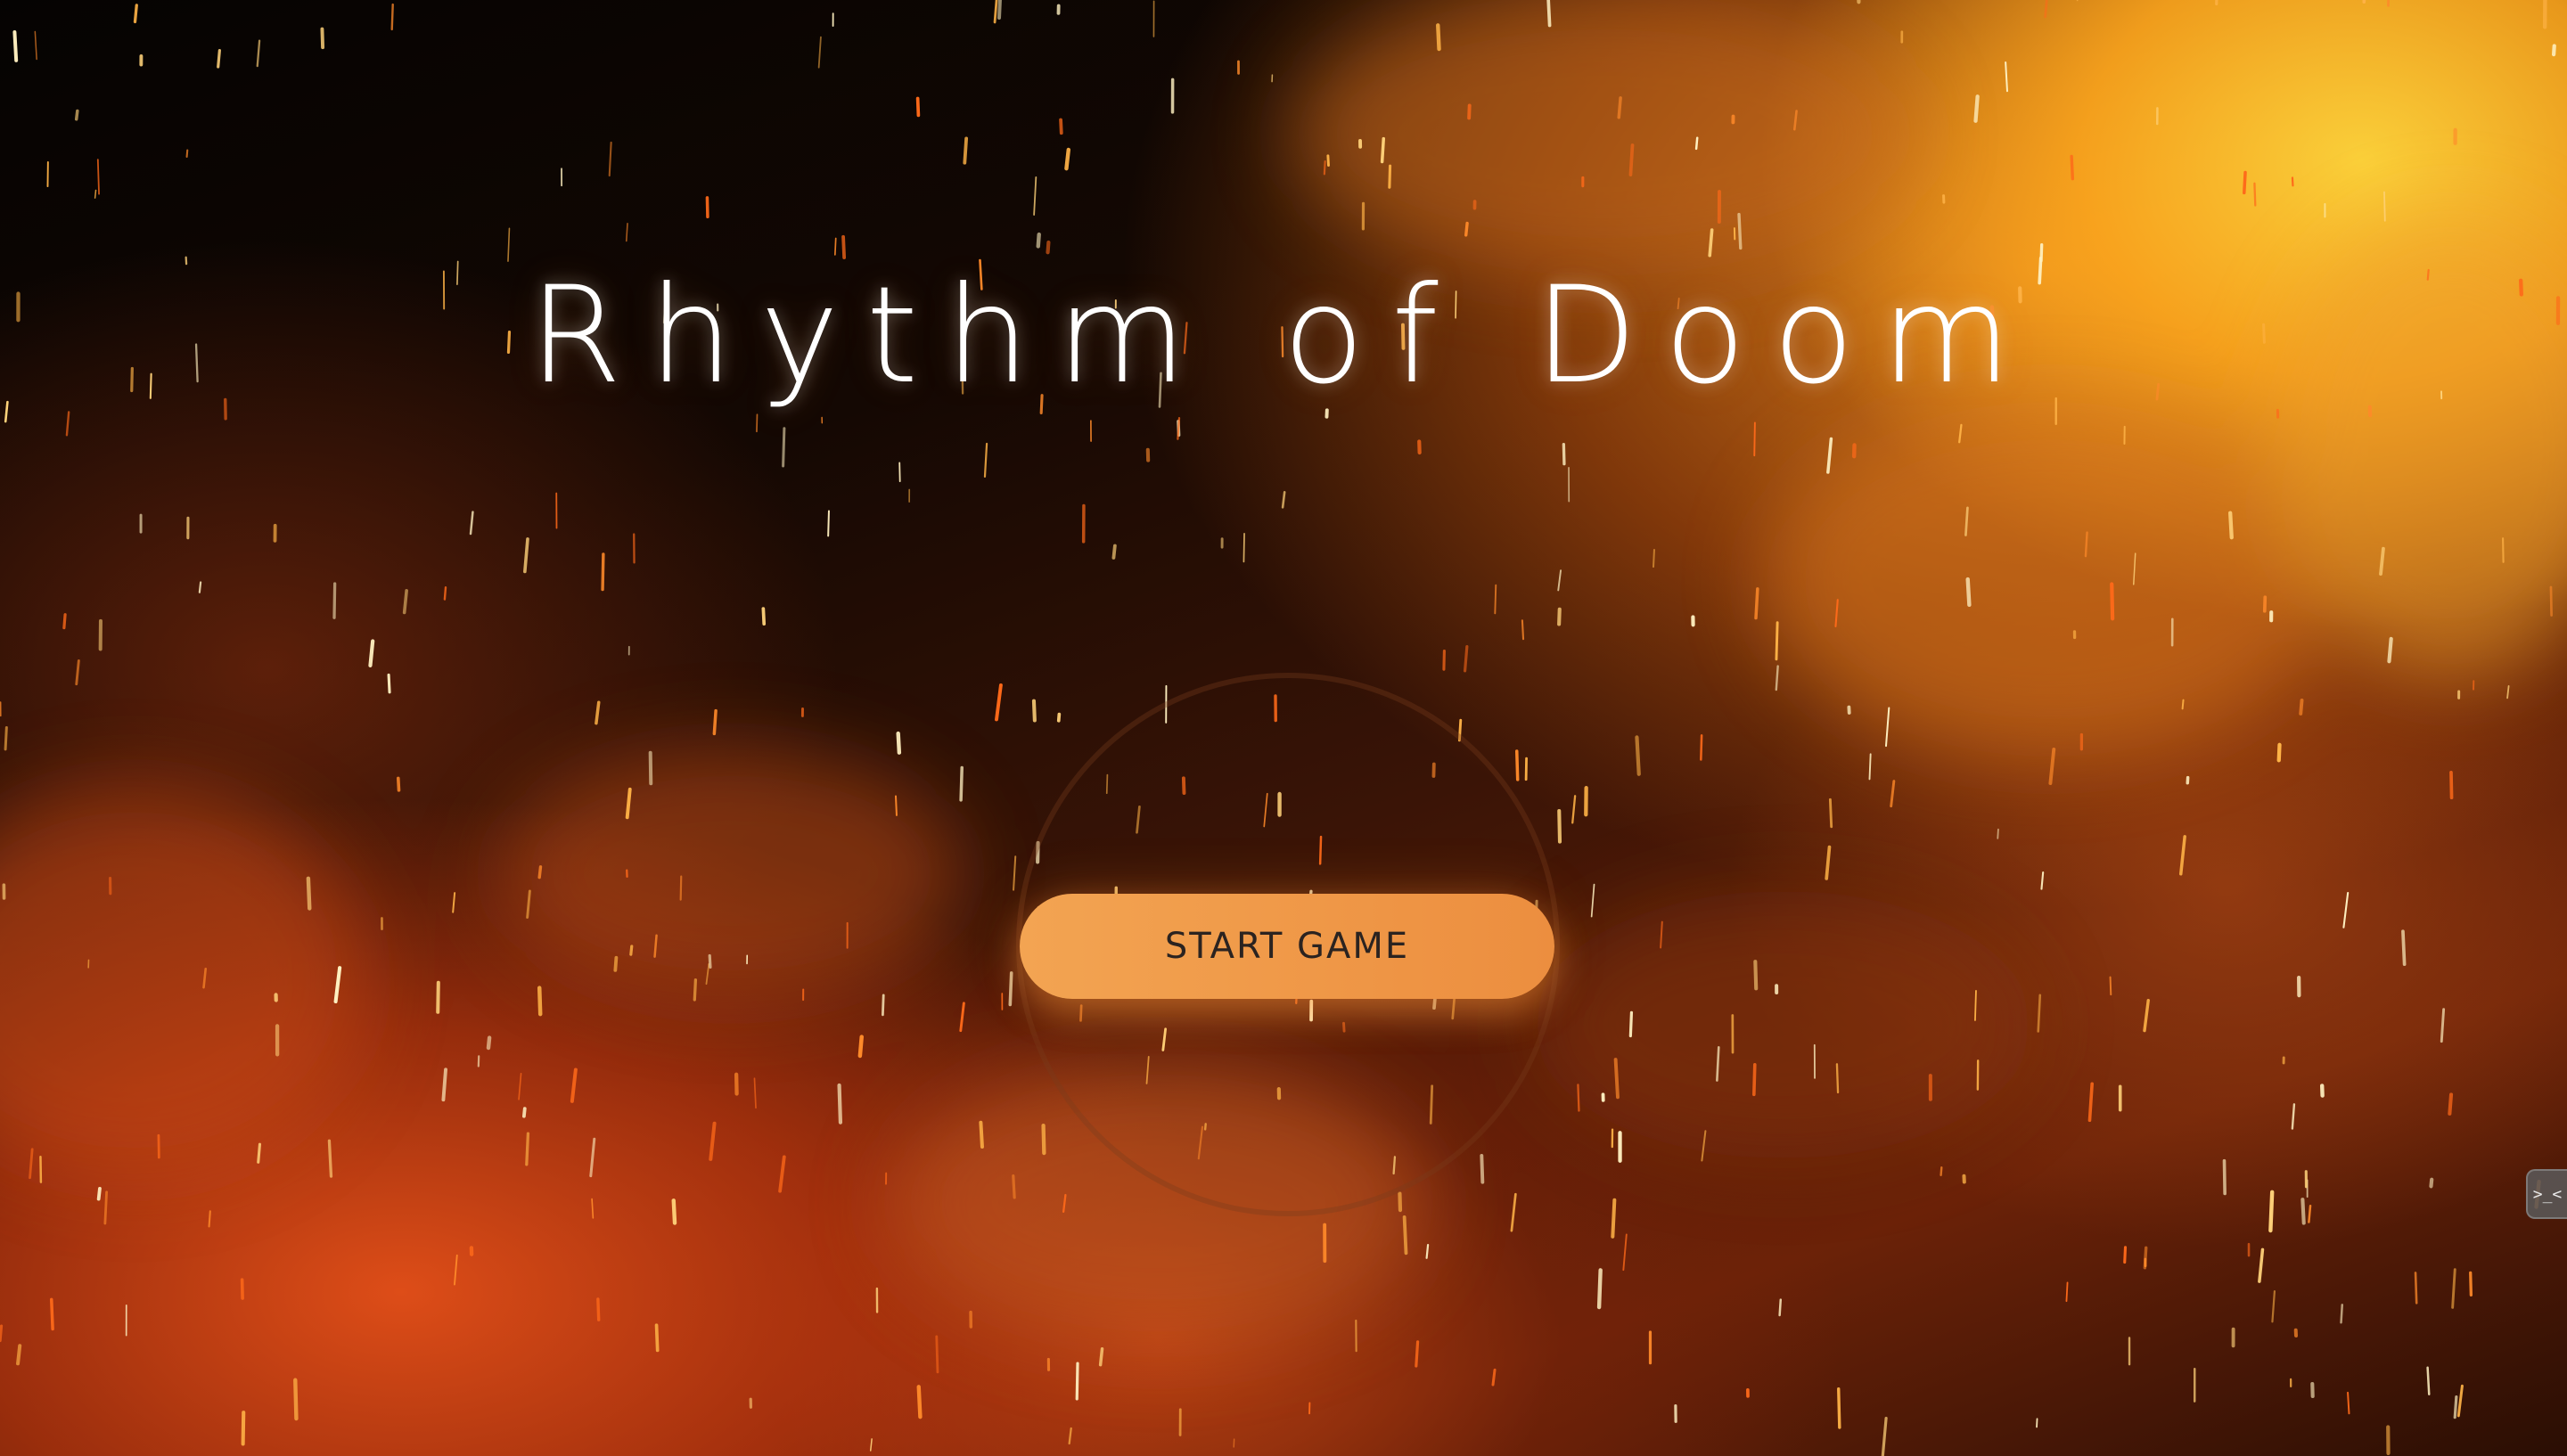 The image size is (2567, 1456). I want to click on side-panel-tab: >_<, so click(2546, 1194).